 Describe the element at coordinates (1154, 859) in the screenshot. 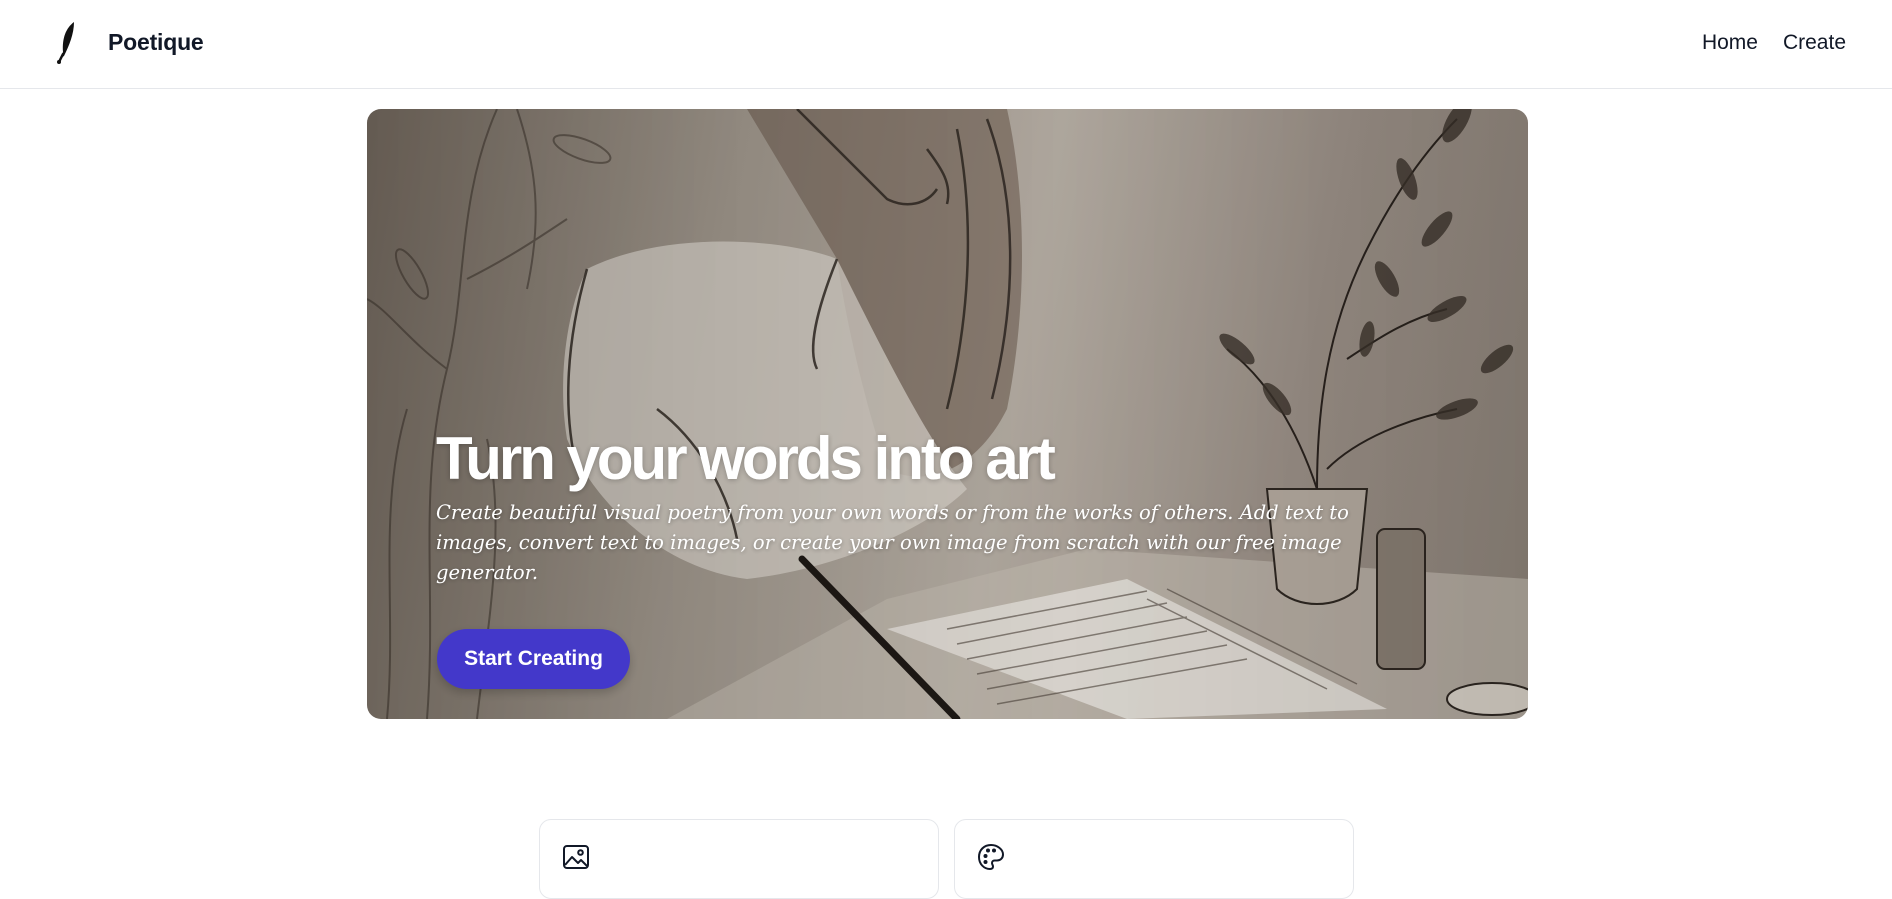

I see `feature-card-generator` at that location.